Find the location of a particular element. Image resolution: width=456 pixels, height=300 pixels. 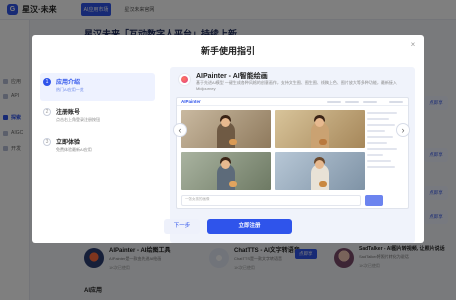

prompt-input: 一张女孩的画像 is located at coordinates (271, 200).